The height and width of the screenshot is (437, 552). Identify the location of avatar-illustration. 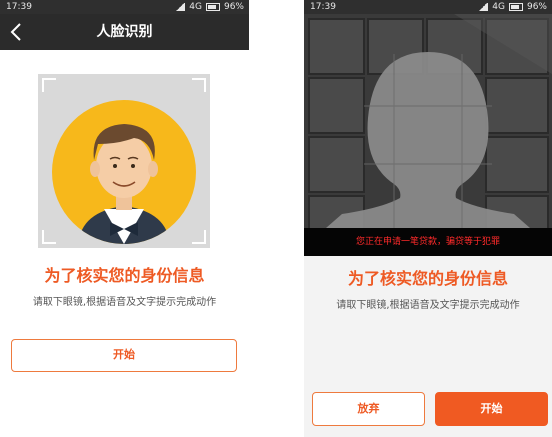
(124, 172).